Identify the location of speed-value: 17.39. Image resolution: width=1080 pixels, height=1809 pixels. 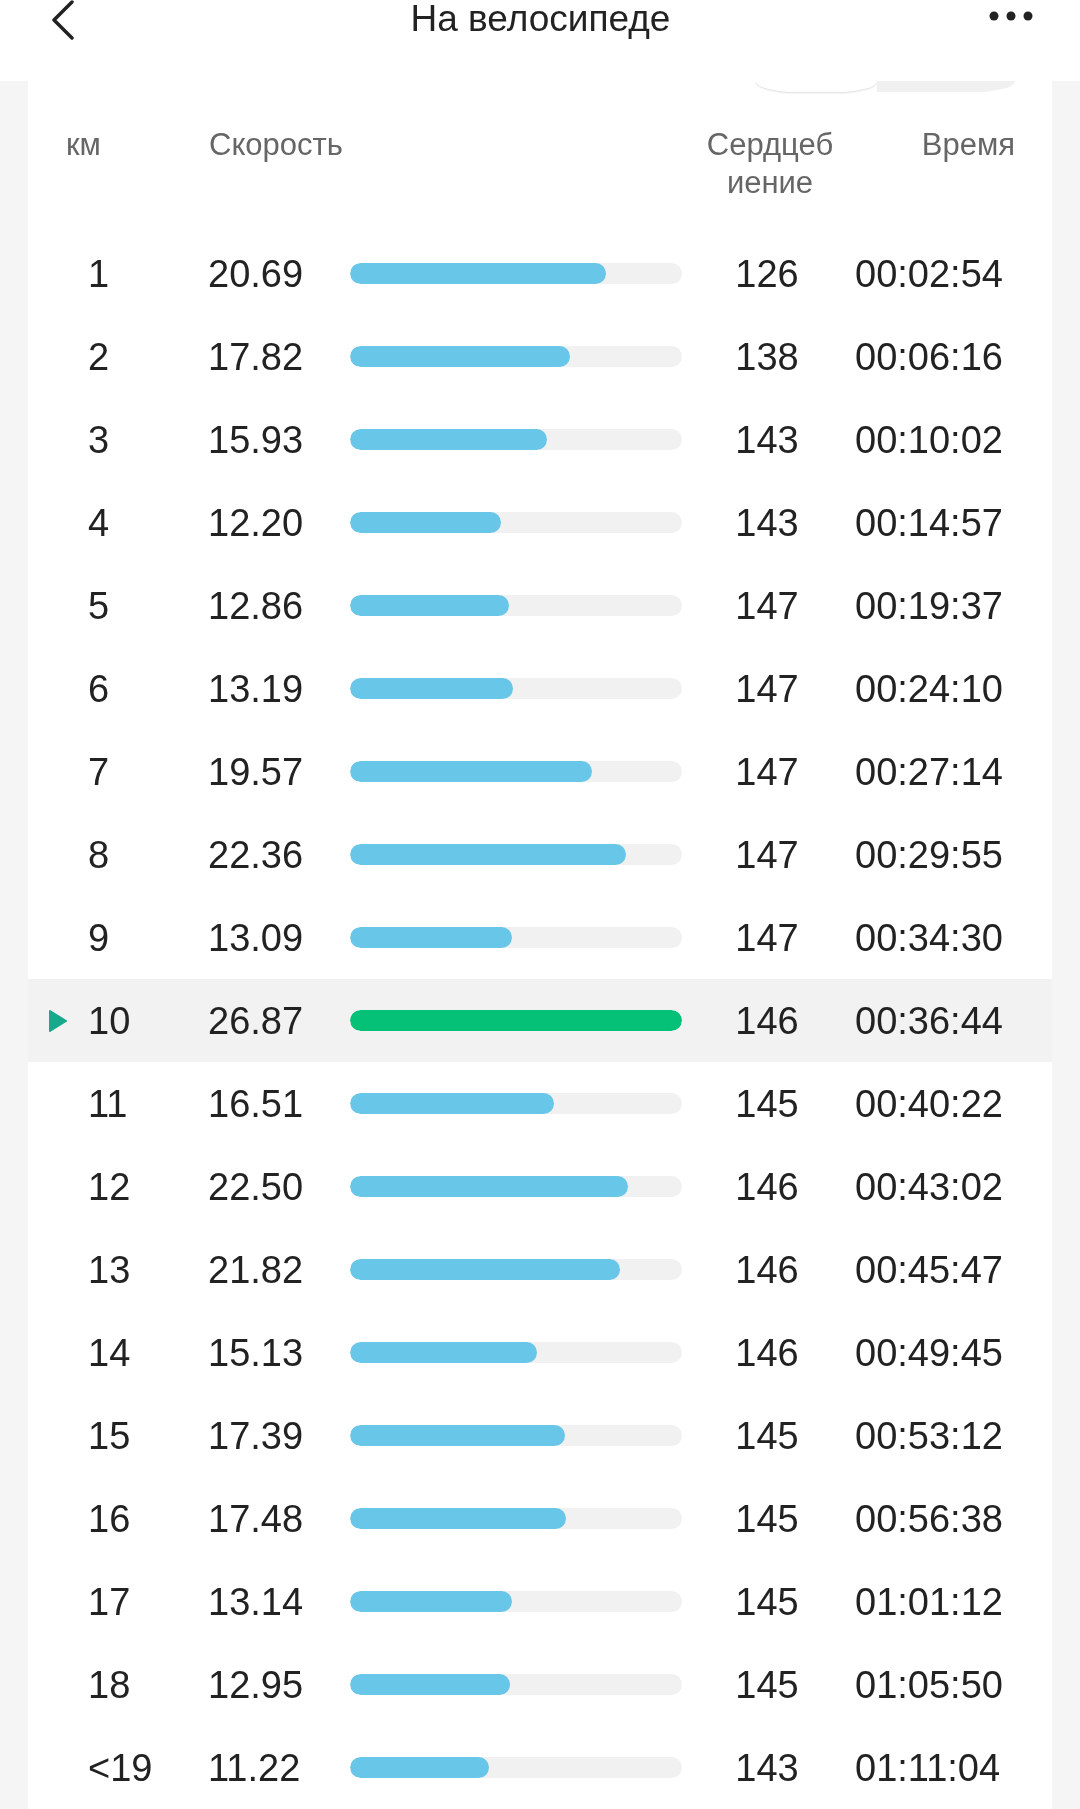
(256, 1435).